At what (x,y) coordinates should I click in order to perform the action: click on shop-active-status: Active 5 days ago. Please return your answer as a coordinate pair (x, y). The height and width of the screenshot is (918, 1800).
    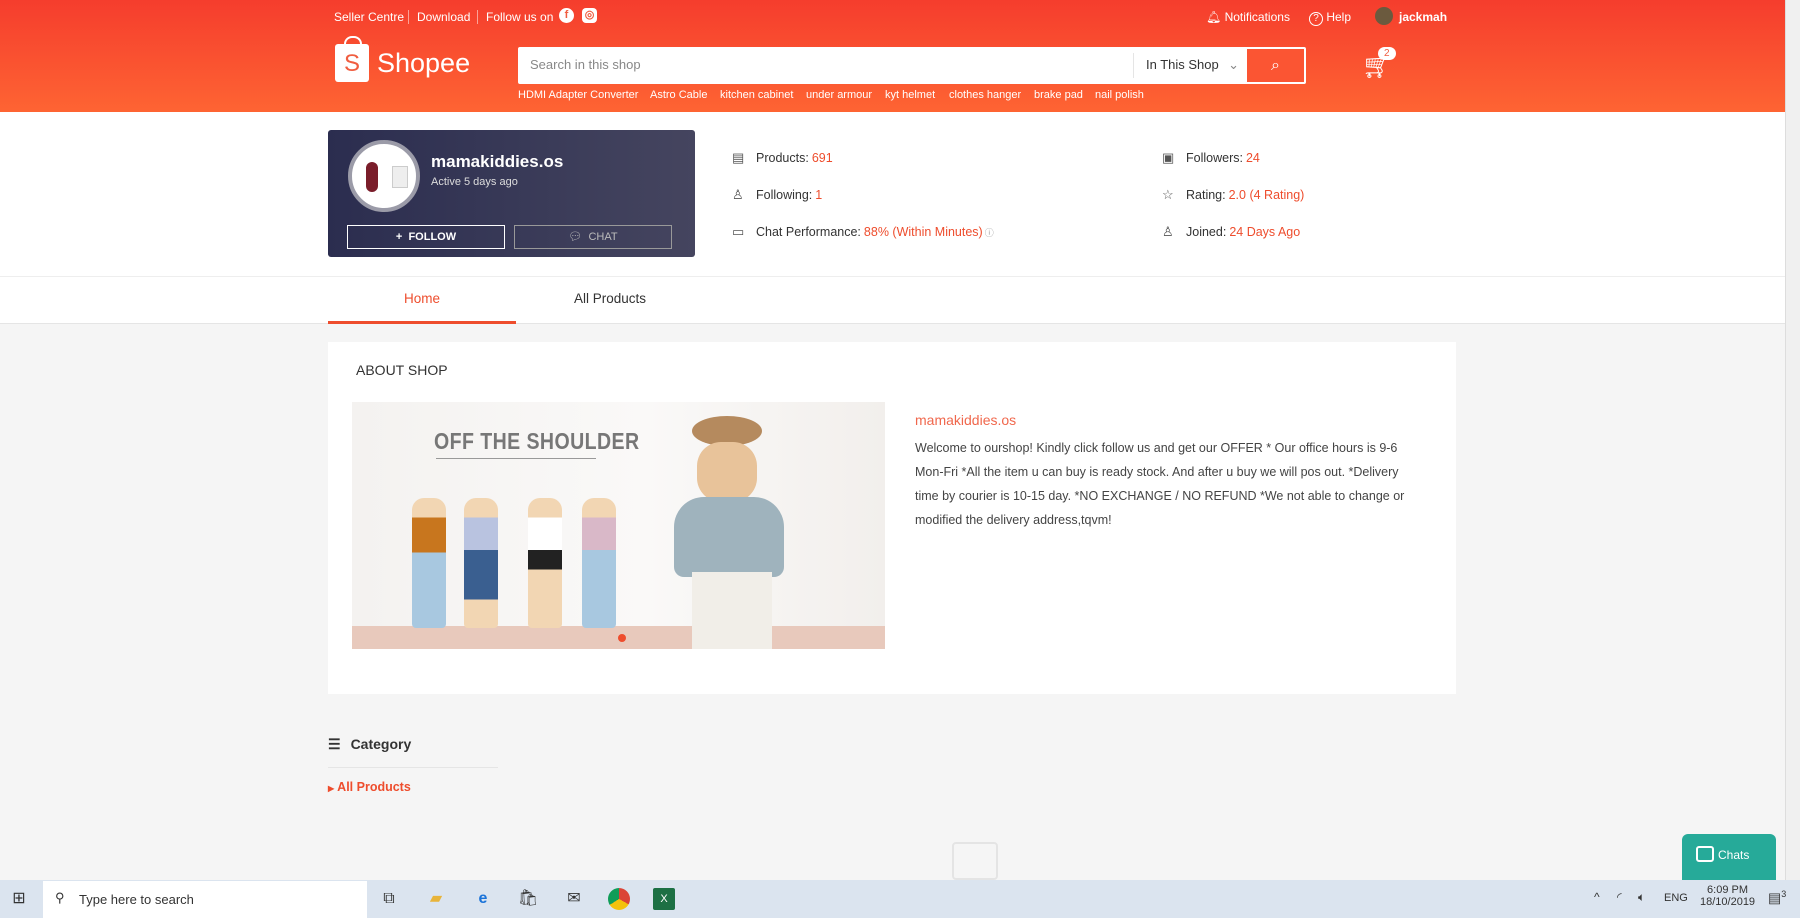
    Looking at the image, I should click on (474, 182).